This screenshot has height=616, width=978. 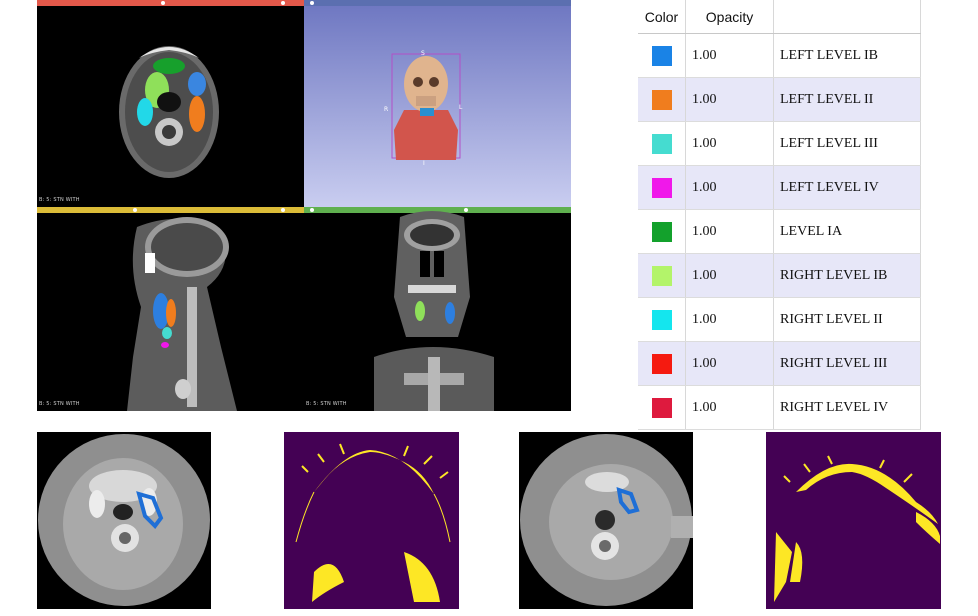 I want to click on sagittal-ct-image, so click(x=182, y=314).